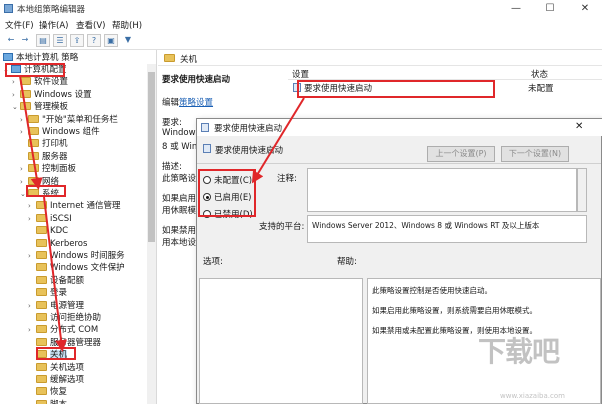  Describe the element at coordinates (111, 40) in the screenshot. I see `properties-icon: ▣` at that location.